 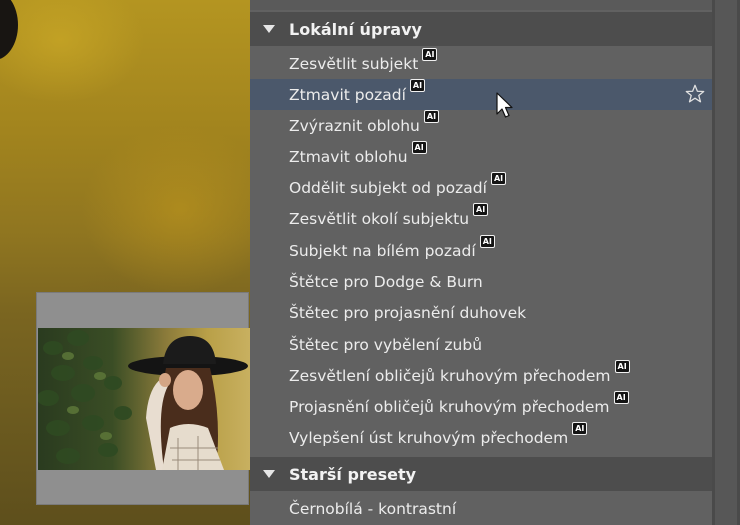 I want to click on scrollbar-thumb, so click(x=726, y=262).